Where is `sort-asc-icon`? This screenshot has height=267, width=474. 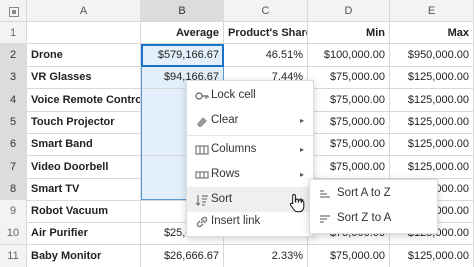
sort-asc-icon is located at coordinates (325, 194).